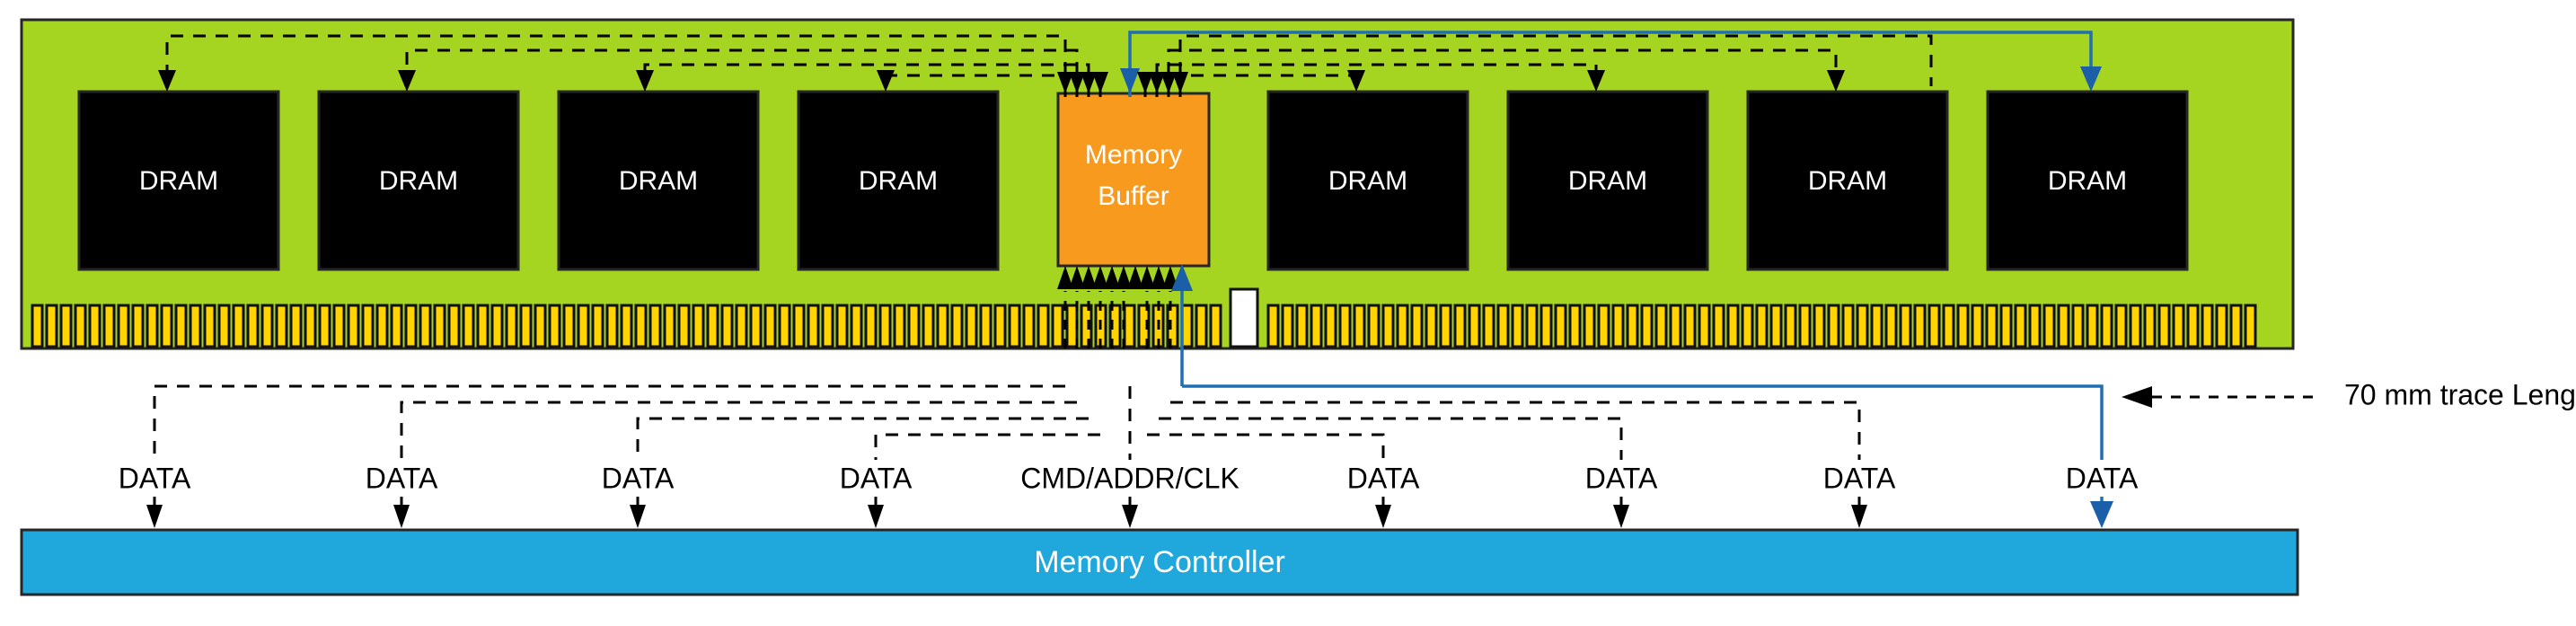 The width and height of the screenshot is (2576, 626). I want to click on edge-connector-pins, so click(1144, 326).